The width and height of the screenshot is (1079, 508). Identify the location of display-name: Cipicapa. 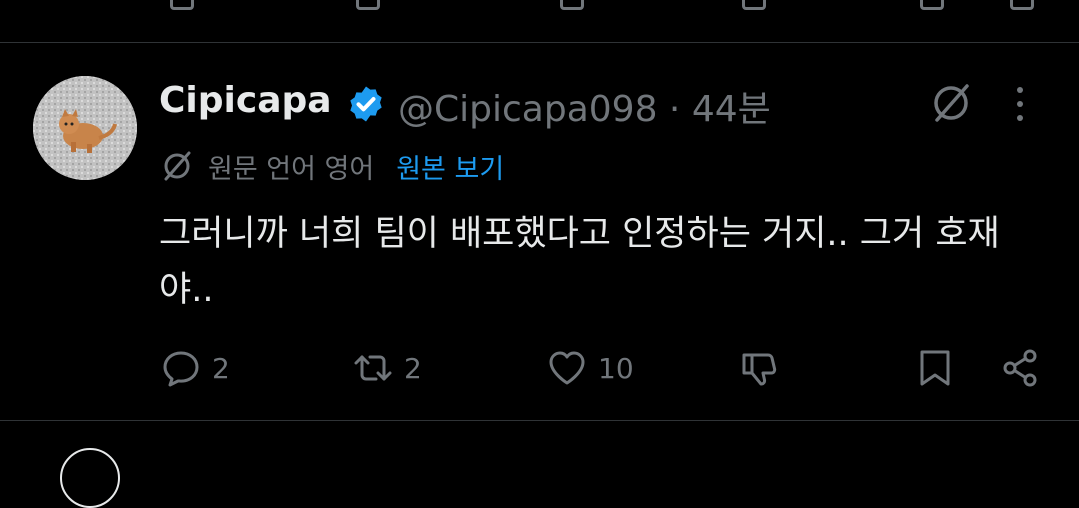
(245, 100).